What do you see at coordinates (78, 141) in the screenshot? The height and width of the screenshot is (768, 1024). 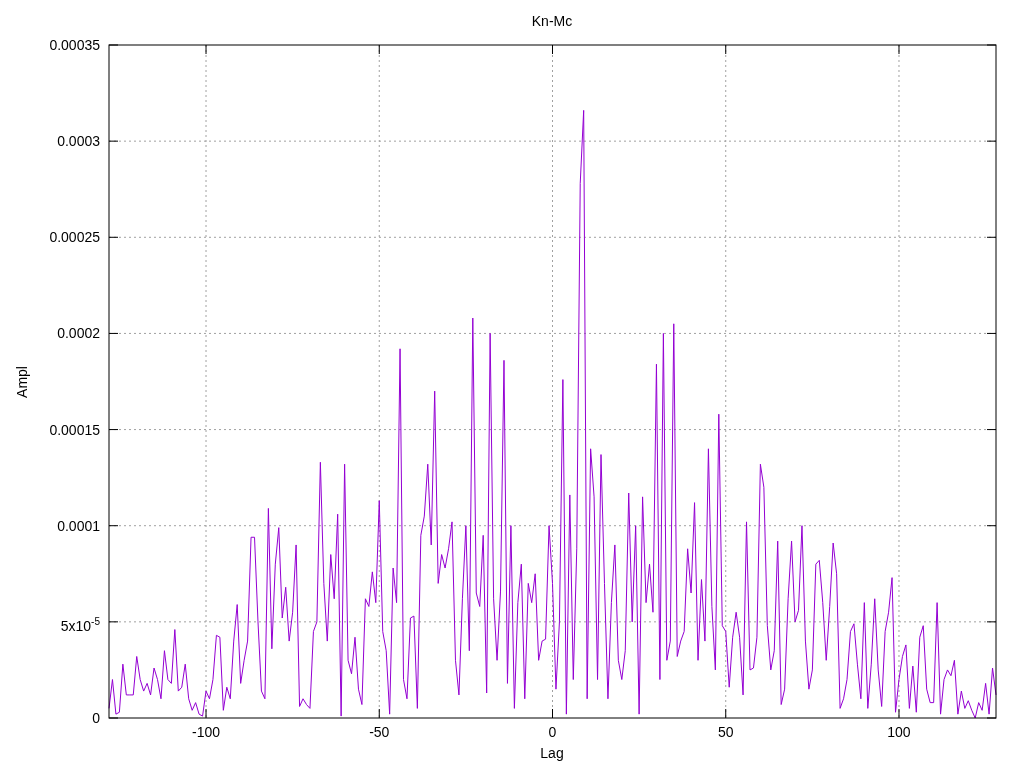 I see `tick-label: 0.0003` at bounding box center [78, 141].